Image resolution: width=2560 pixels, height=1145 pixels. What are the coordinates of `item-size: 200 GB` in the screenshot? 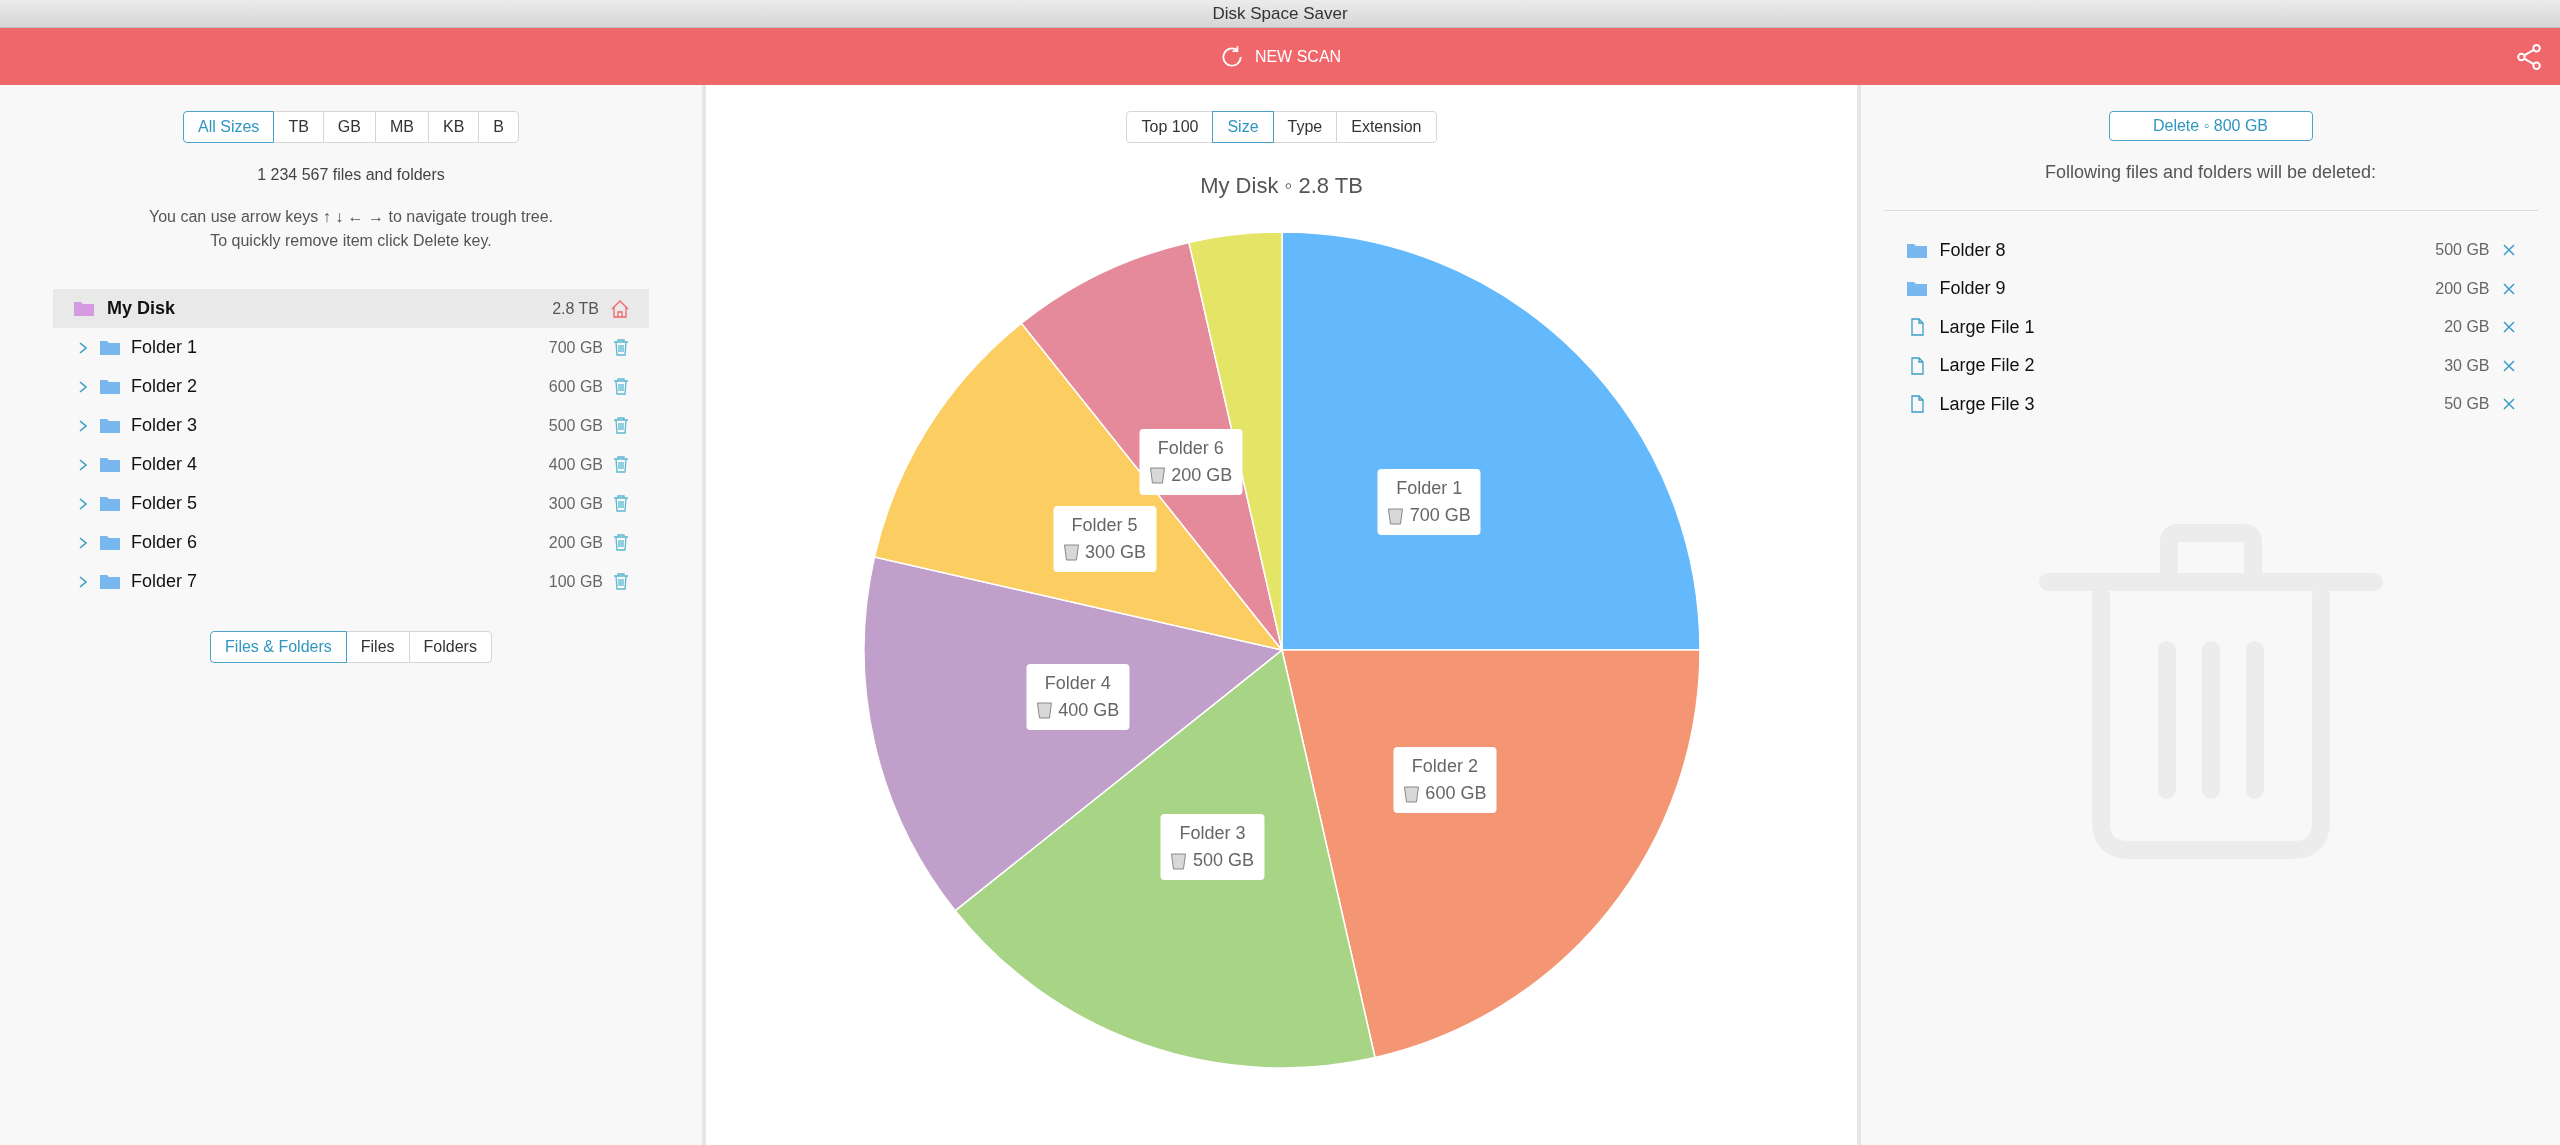 It's located at (2462, 288).